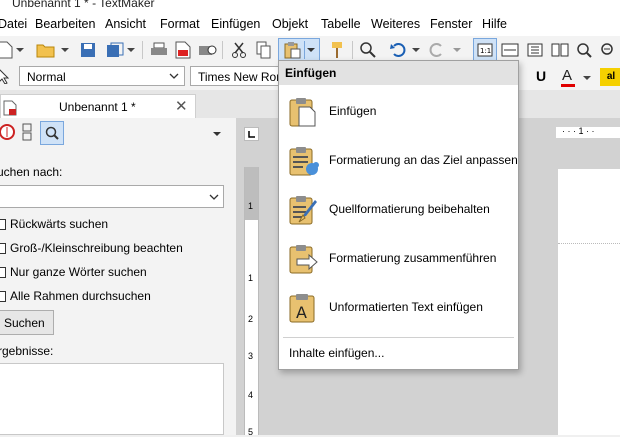 Image resolution: width=620 pixels, height=437 pixels. I want to click on pdf-export-icon, so click(183, 50).